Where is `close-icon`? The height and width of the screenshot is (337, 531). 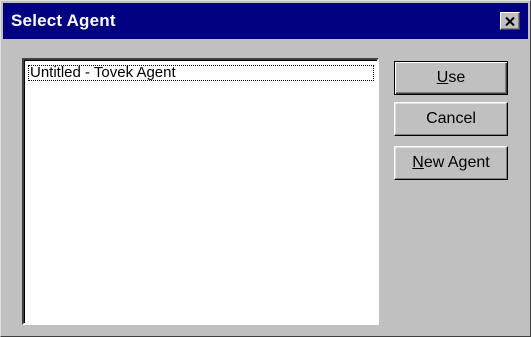 close-icon is located at coordinates (510, 21).